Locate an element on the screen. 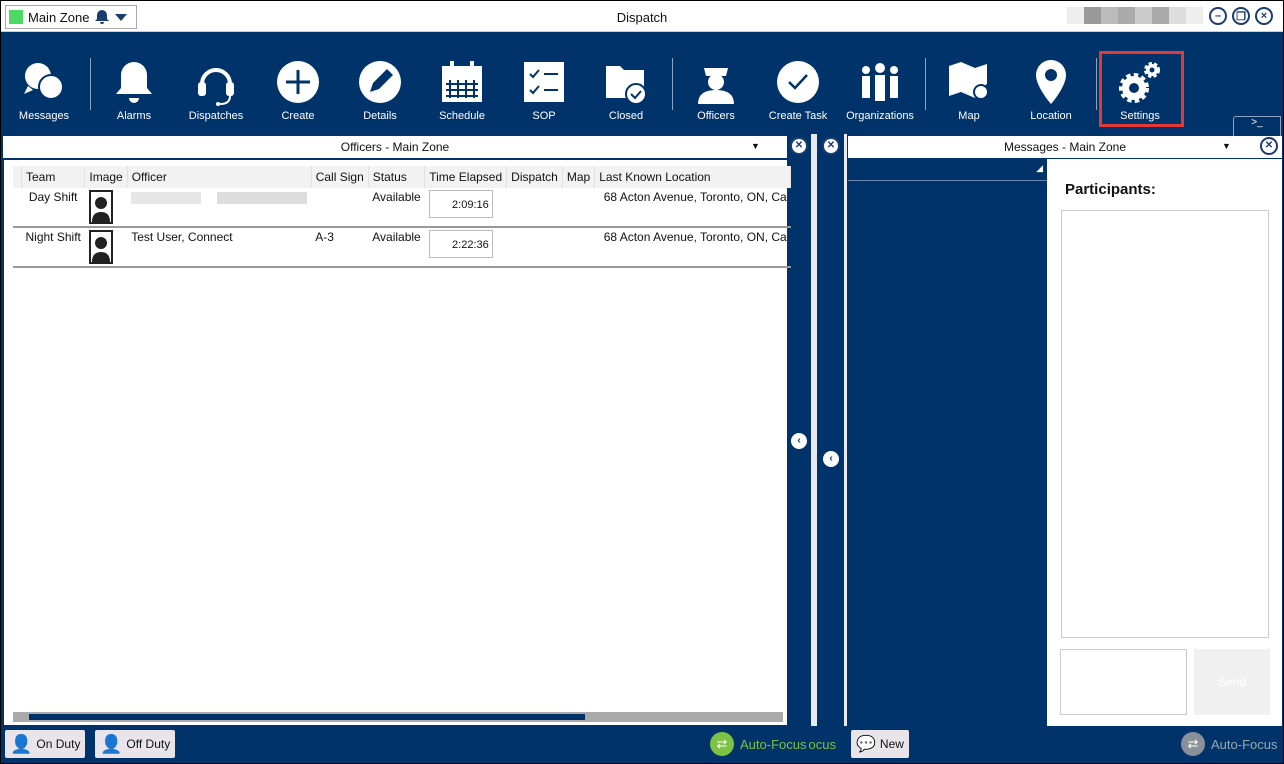  toolbar-closed-button: Closed is located at coordinates (626, 90).